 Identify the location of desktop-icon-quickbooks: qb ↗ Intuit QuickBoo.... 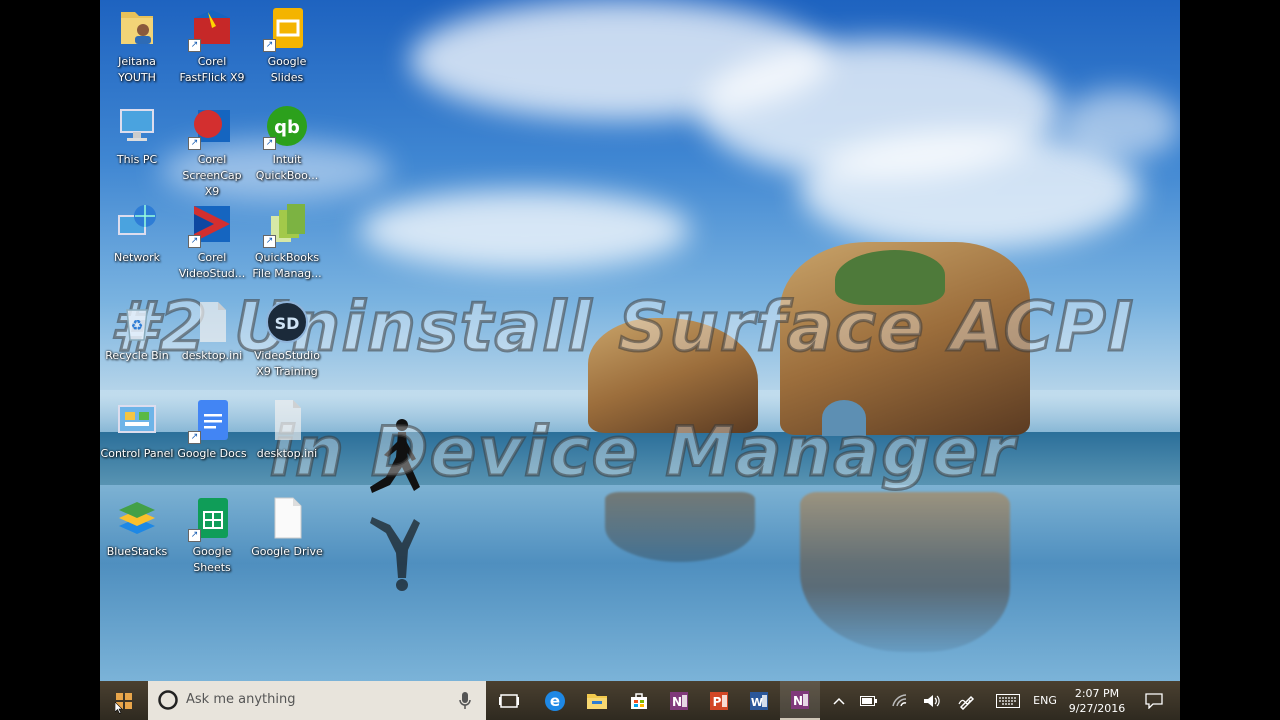
(287, 144).